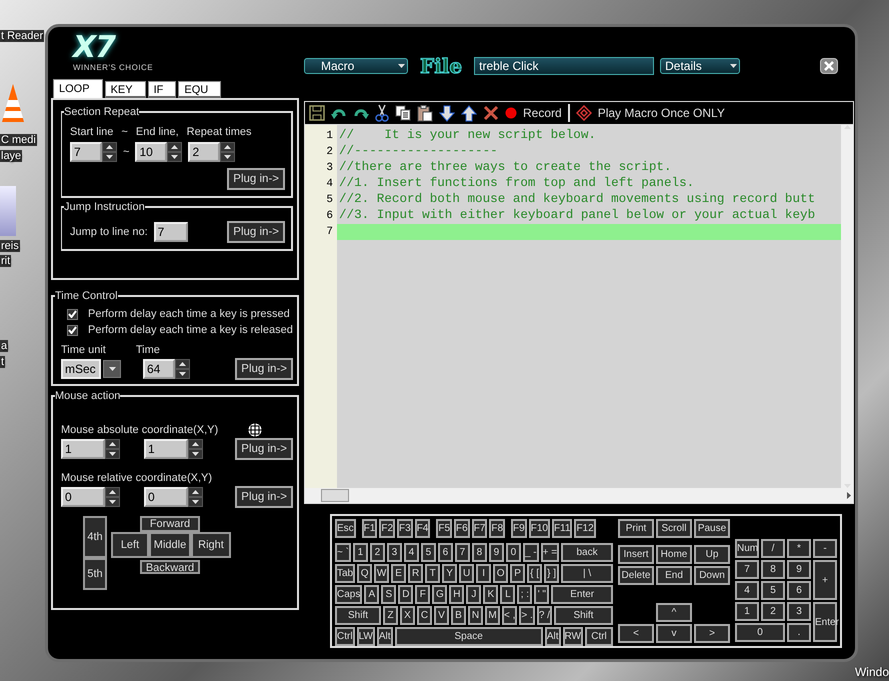 This screenshot has height=681, width=889. Describe the element at coordinates (78, 88) in the screenshot. I see `tab: LOOP` at that location.